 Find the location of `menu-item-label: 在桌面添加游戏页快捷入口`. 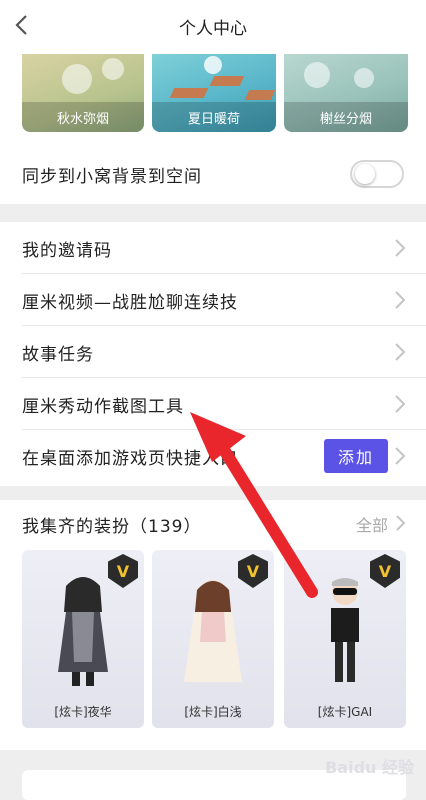

menu-item-label: 在桌面添加游戏页快捷入口 is located at coordinates (130, 459).